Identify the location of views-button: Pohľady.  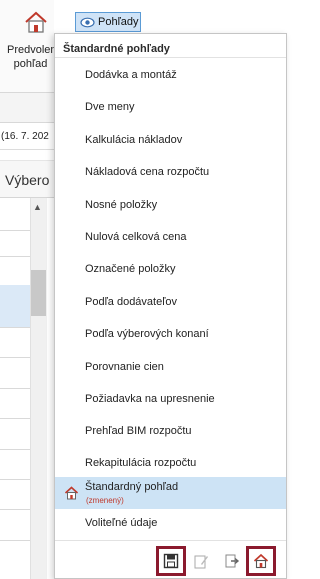
(108, 22).